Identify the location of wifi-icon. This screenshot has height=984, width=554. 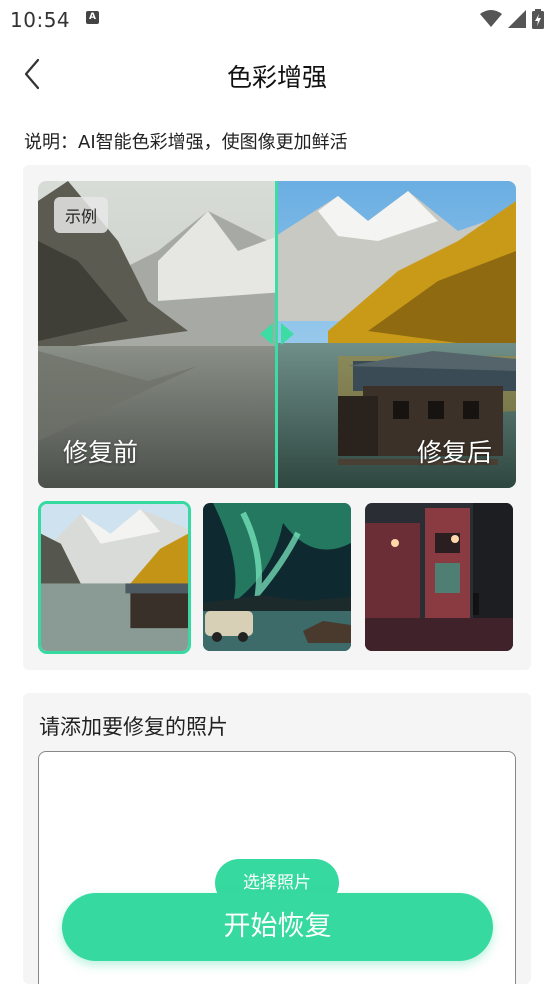
(491, 18).